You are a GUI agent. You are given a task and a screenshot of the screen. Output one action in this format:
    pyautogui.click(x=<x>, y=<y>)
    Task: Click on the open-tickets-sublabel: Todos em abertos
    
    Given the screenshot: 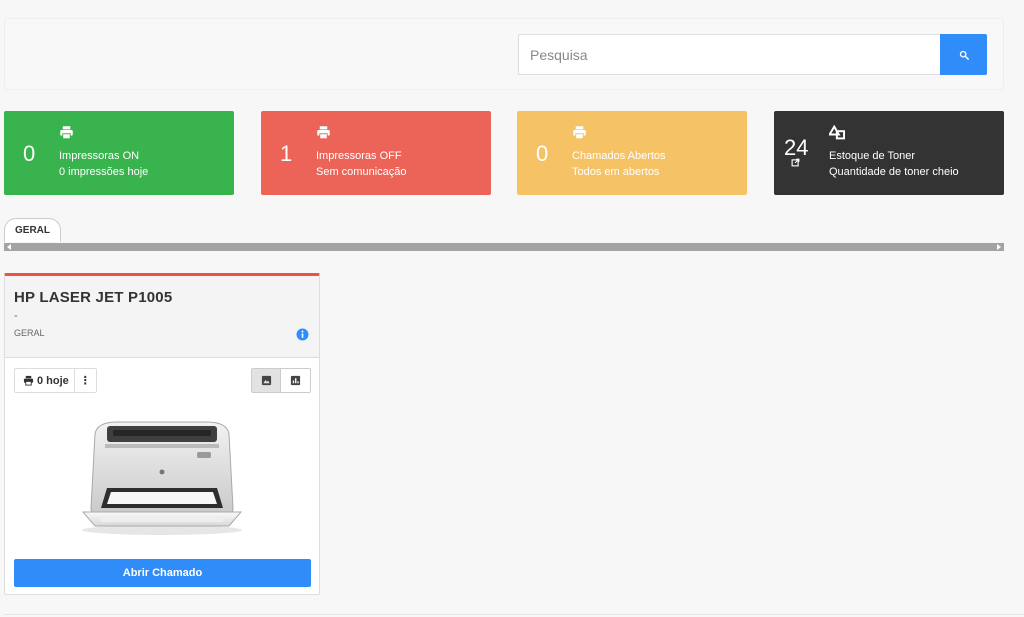 What is the action you would take?
    pyautogui.click(x=616, y=172)
    